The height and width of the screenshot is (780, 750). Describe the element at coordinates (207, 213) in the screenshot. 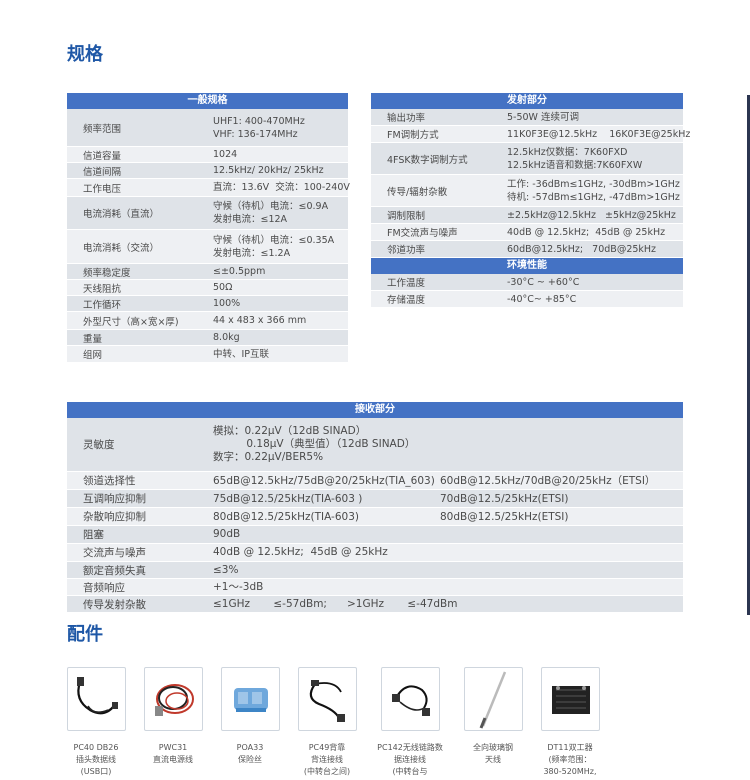

I see `table-row: 电流消耗（直流） 守候（待机）电流：≤0.9A 发射电流：≤12A` at that location.